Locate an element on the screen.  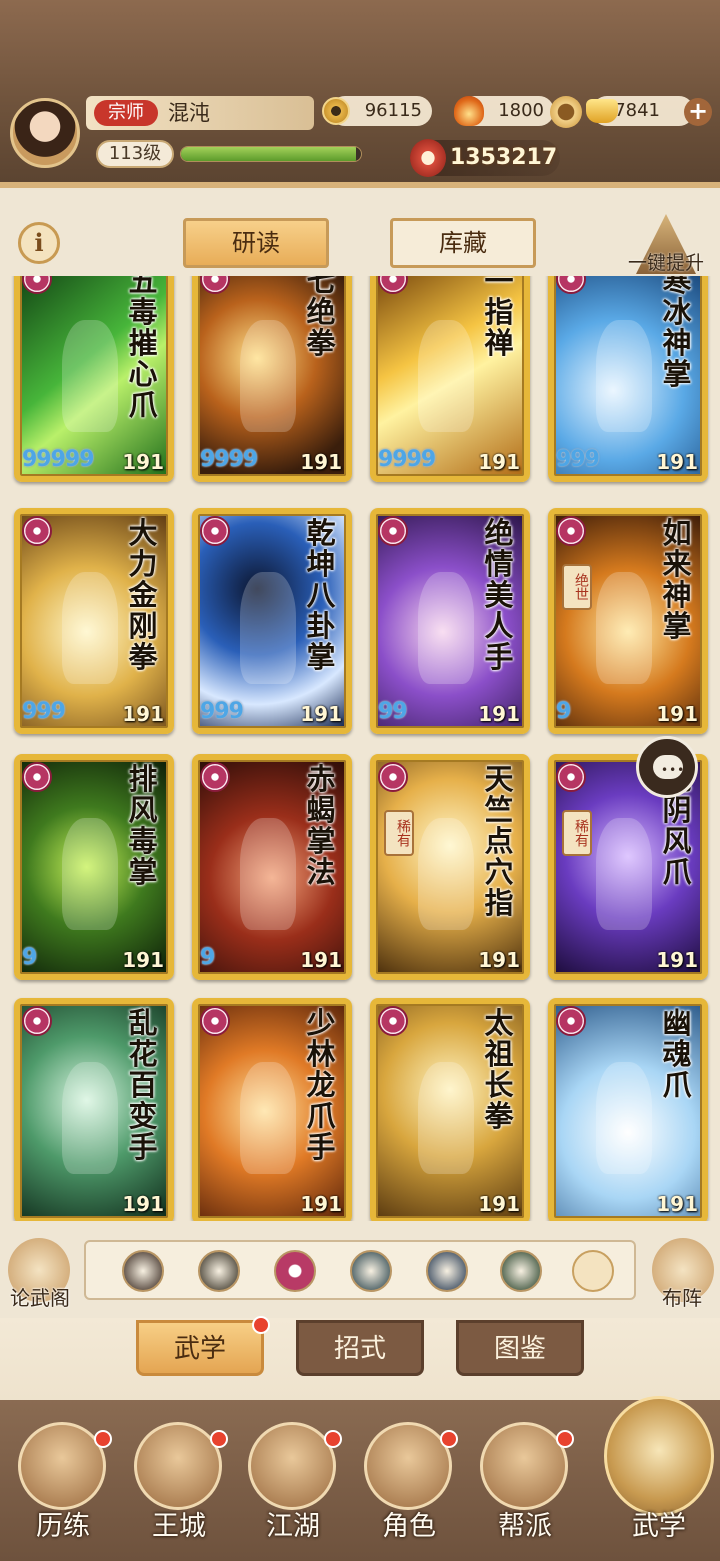
nav-1-icon is located at coordinates (62, 1466).